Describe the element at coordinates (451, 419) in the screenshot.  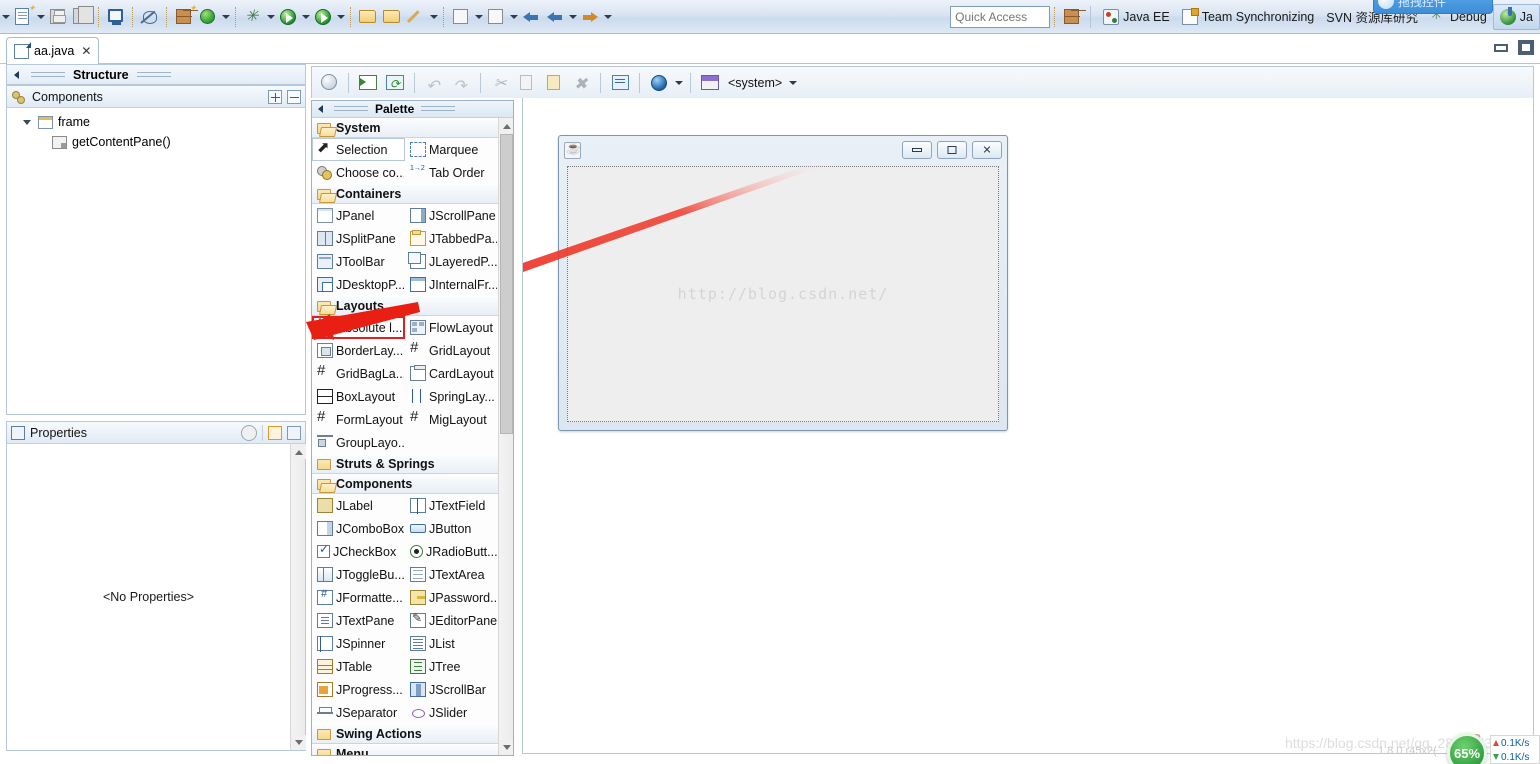
I see `palette-item-miglayout: MigLayout` at that location.